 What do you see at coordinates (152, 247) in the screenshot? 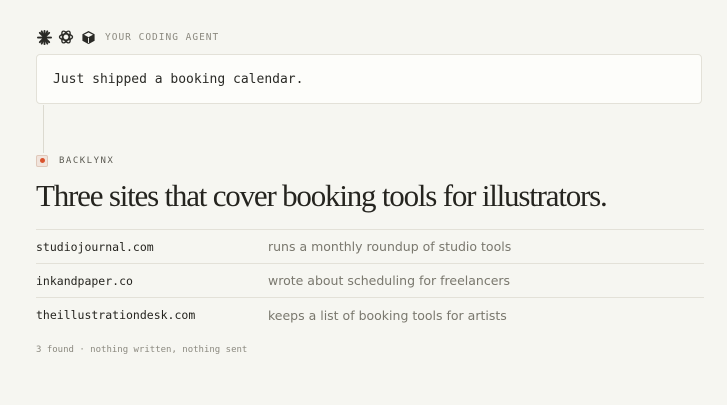
I see `result-site: studiojournal.com` at bounding box center [152, 247].